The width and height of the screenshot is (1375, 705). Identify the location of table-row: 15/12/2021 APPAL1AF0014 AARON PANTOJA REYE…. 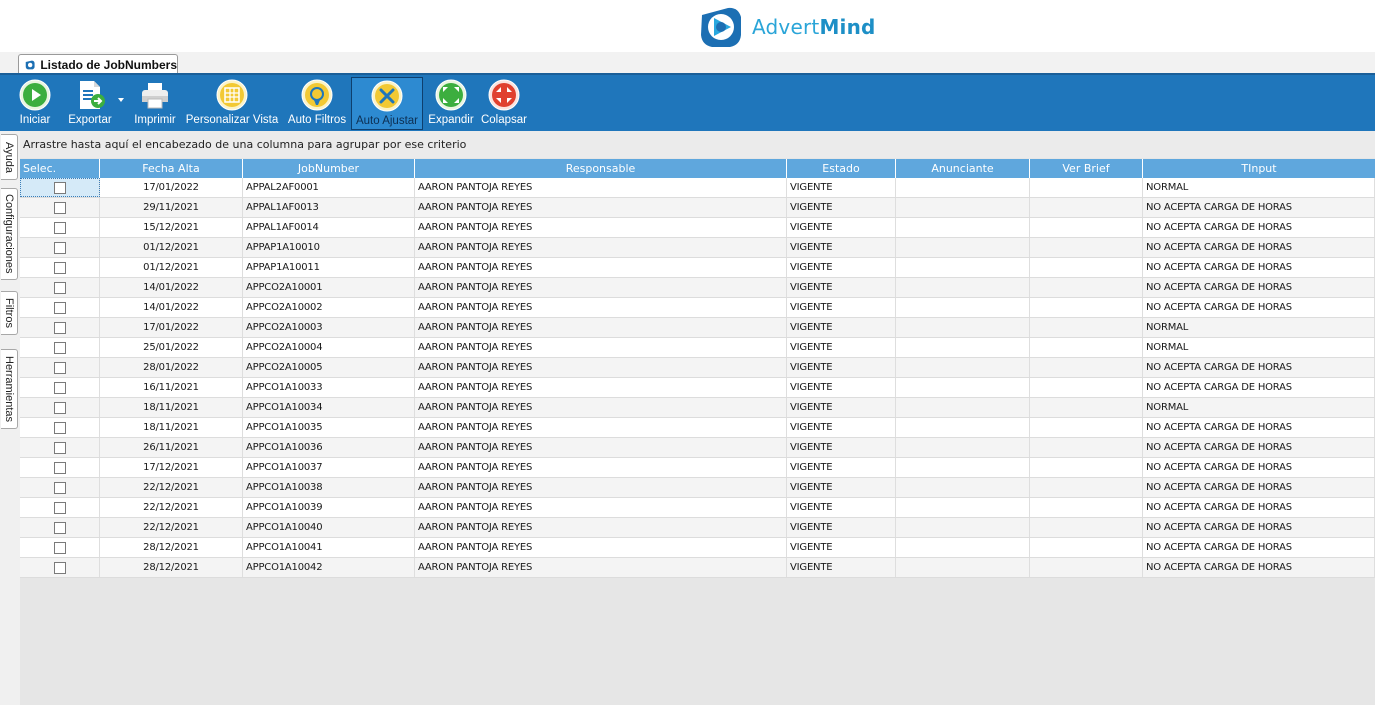
(697, 228).